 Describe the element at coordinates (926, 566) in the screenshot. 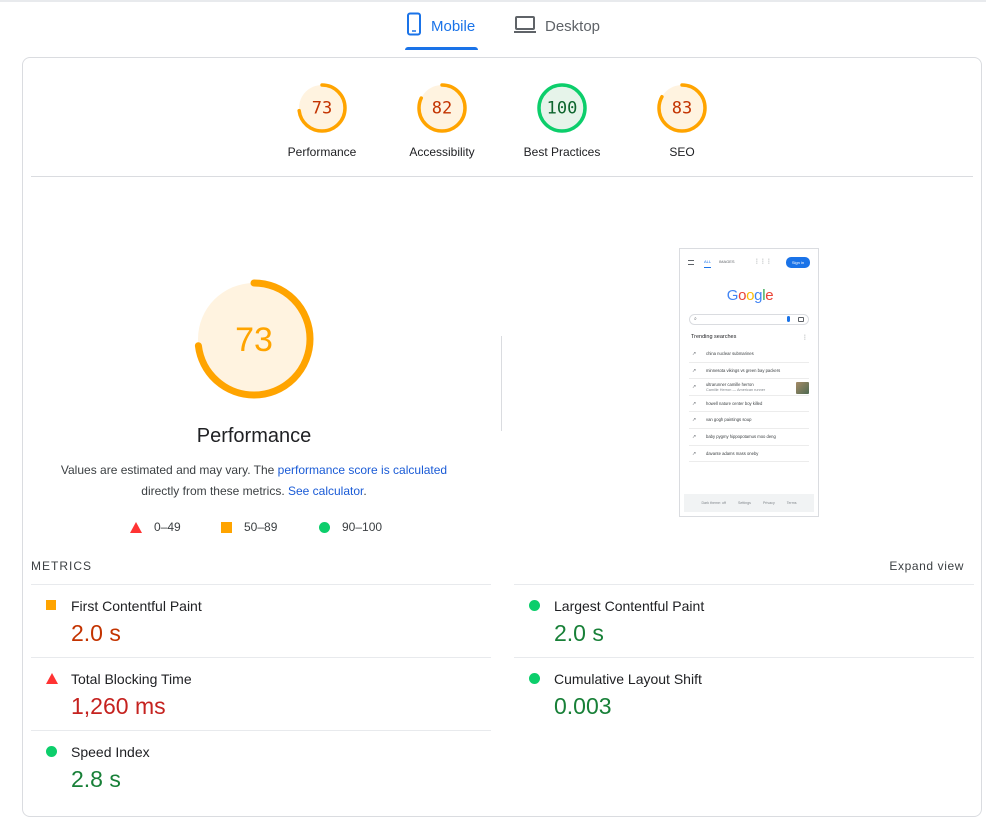

I see `expand-view-toggle: Expand view` at that location.